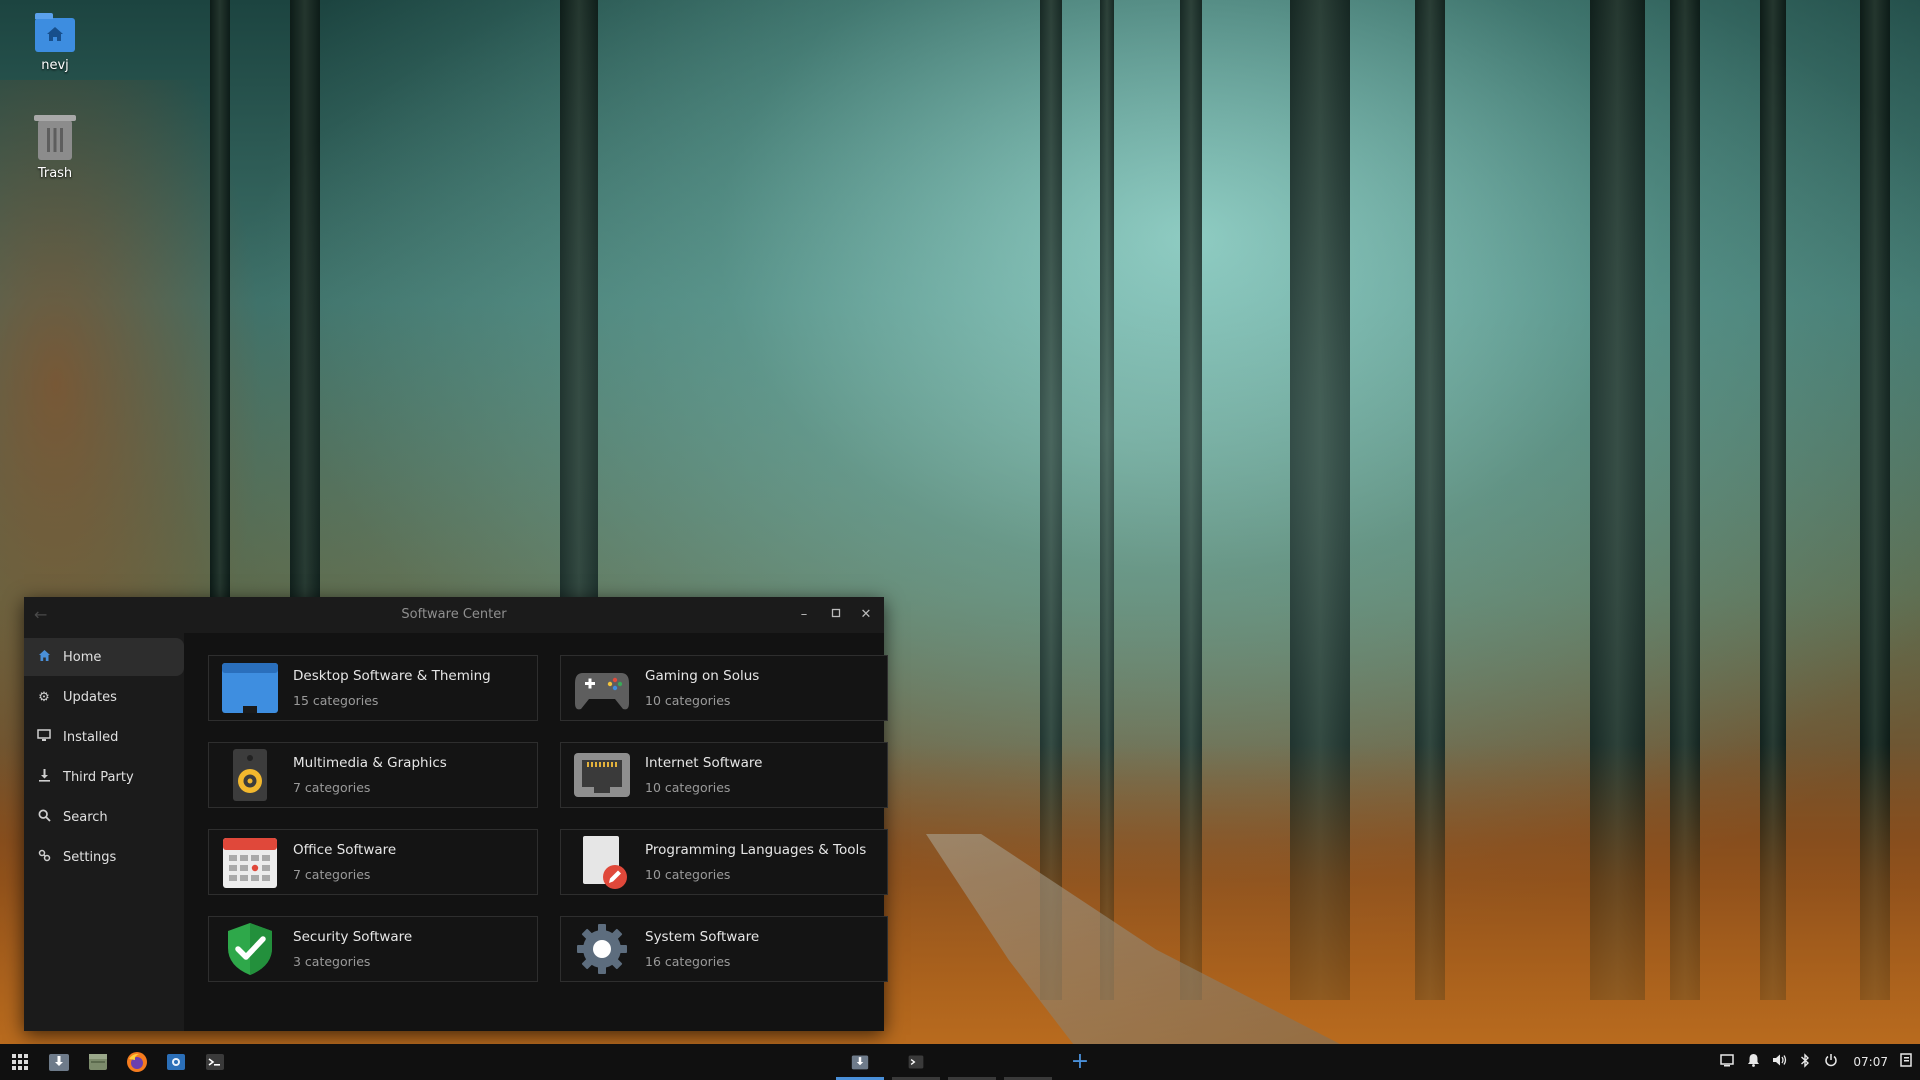 This screenshot has height=1080, width=1920. What do you see at coordinates (250, 688) in the screenshot?
I see `desktop-window-icon` at bounding box center [250, 688].